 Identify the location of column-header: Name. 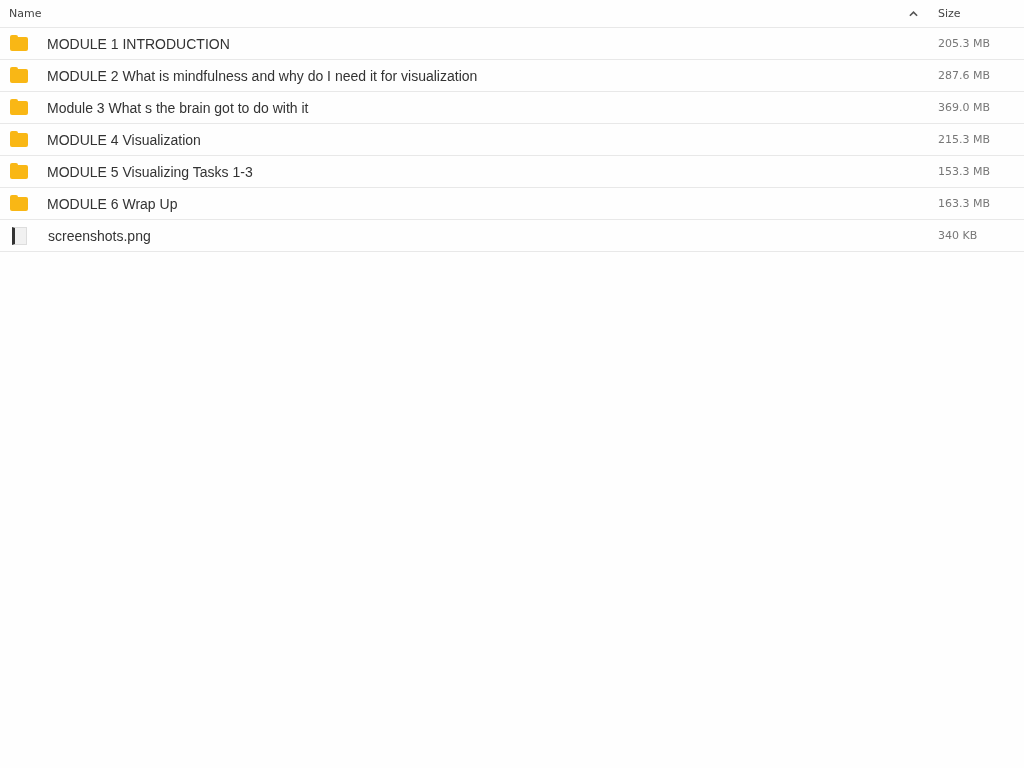
(25, 13).